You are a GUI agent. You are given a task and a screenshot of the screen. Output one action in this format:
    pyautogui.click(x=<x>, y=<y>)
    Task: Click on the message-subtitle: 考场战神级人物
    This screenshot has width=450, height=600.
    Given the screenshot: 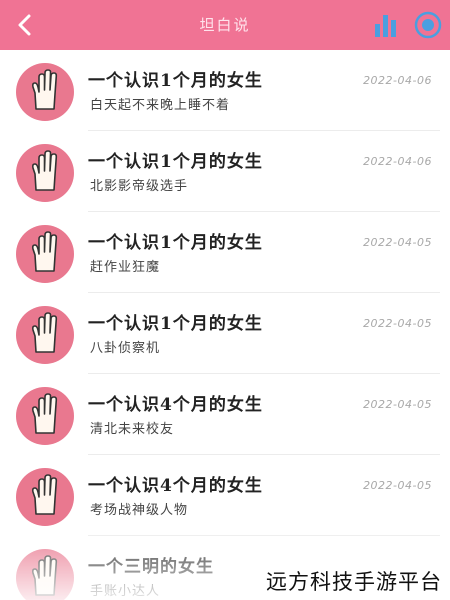 What is the action you would take?
    pyautogui.click(x=139, y=510)
    